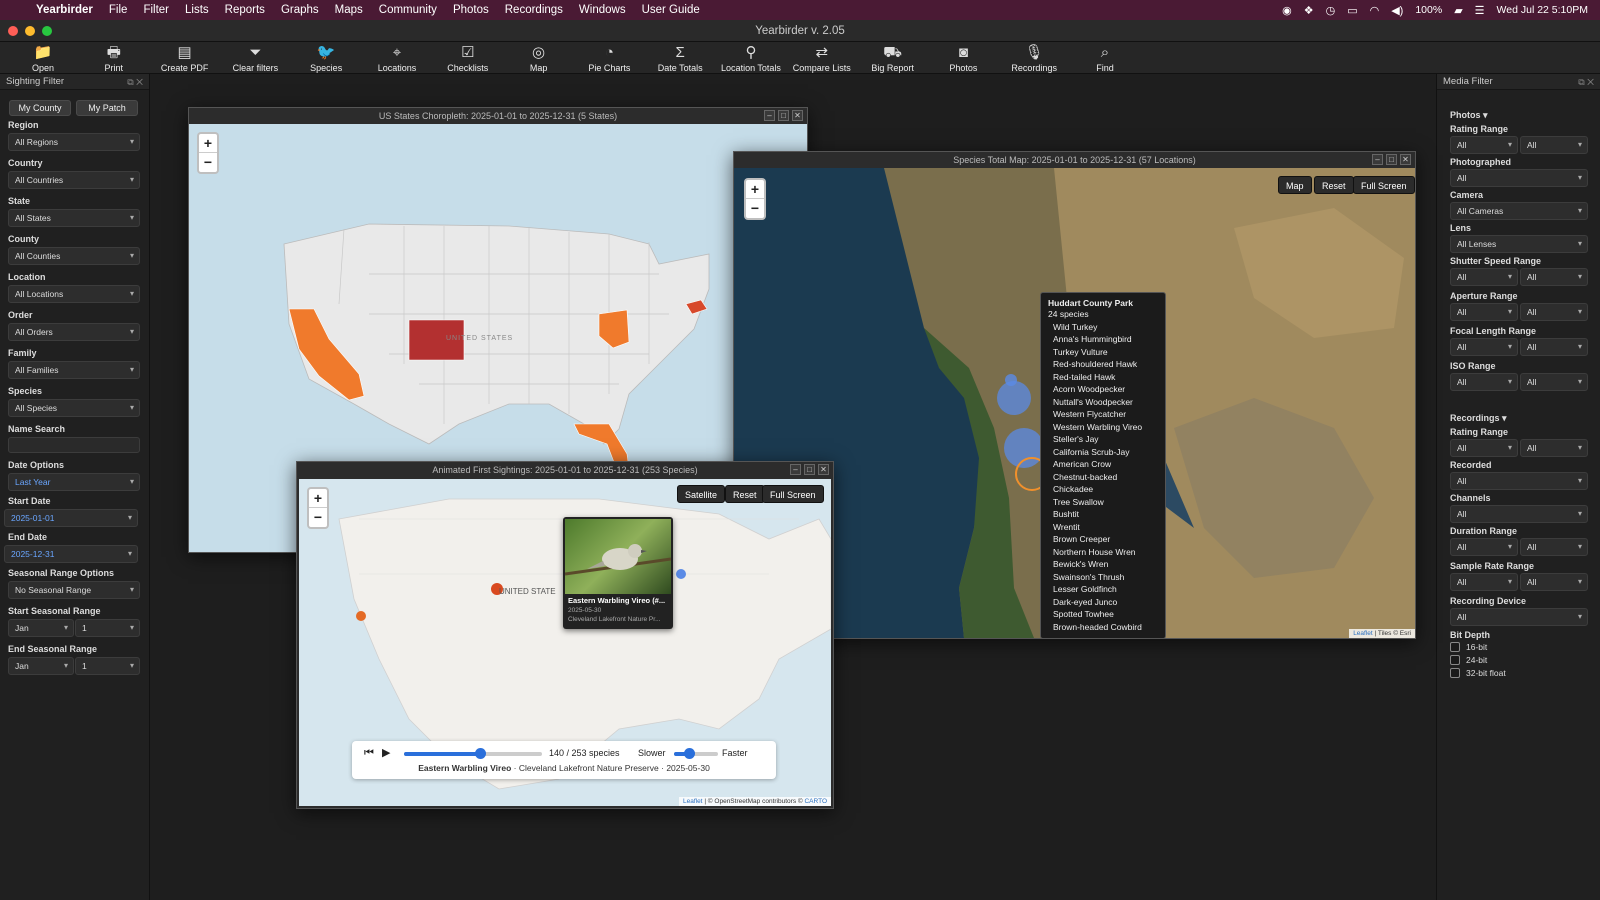  I want to click on play-icon: ▶, so click(386, 752).